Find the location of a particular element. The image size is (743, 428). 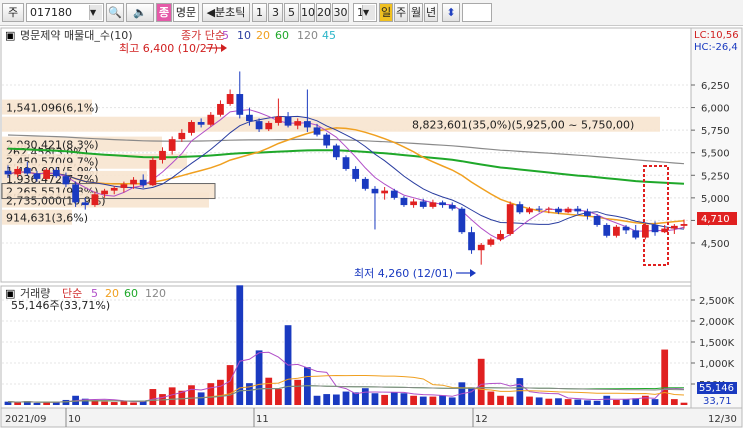

chart-type-button: ◀분초틱 is located at coordinates (226, 12).